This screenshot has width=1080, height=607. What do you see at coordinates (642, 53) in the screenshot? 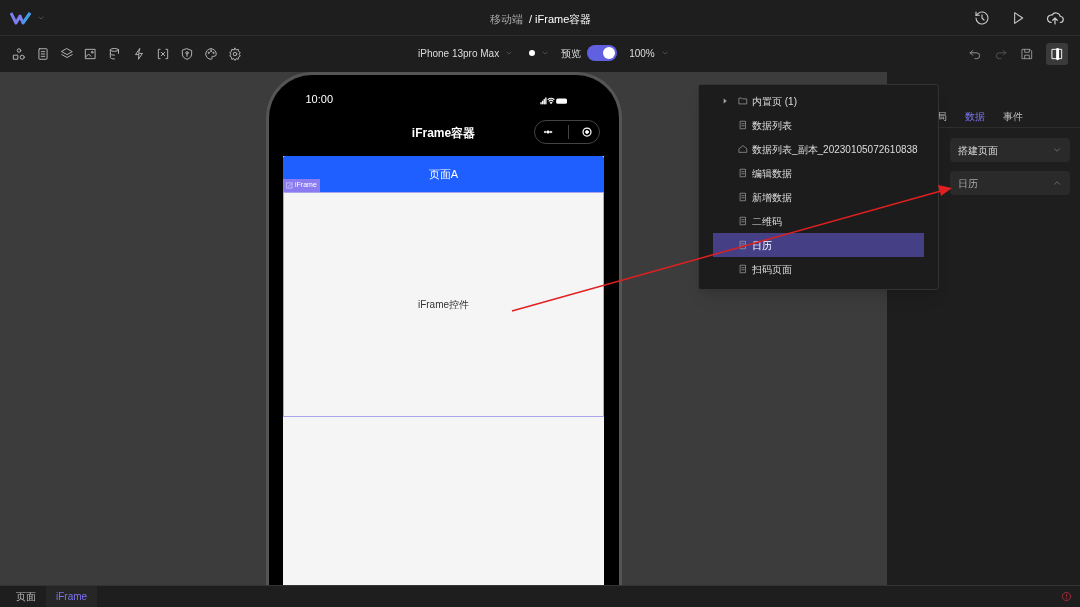
I see `zoom-selector: 100%` at bounding box center [642, 53].